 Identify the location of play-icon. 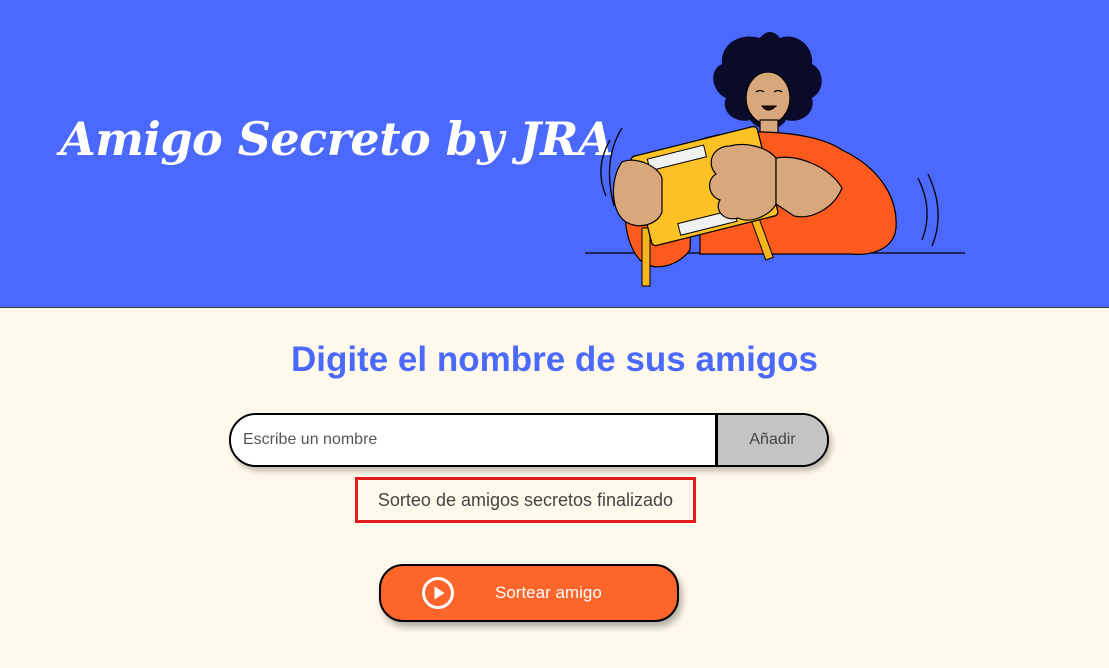
(438, 593).